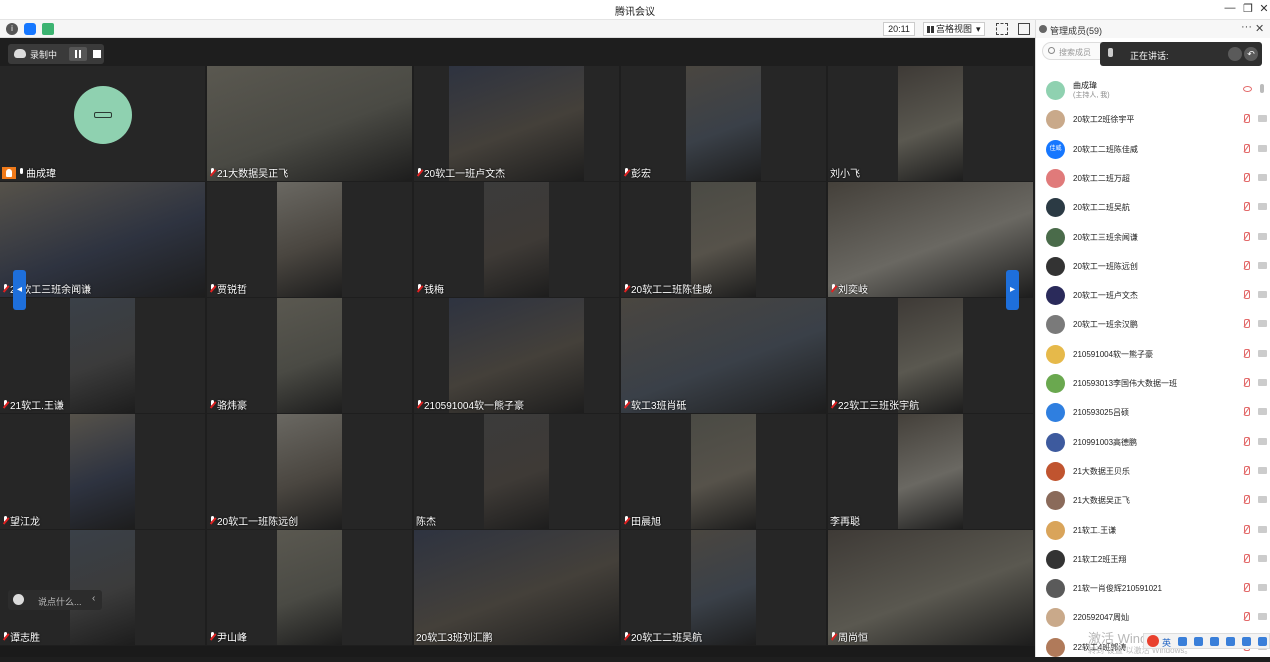 The image size is (1270, 662). Describe the element at coordinates (516, 355) in the screenshot. I see `video-tile: 210591004软一熊子豪` at that location.